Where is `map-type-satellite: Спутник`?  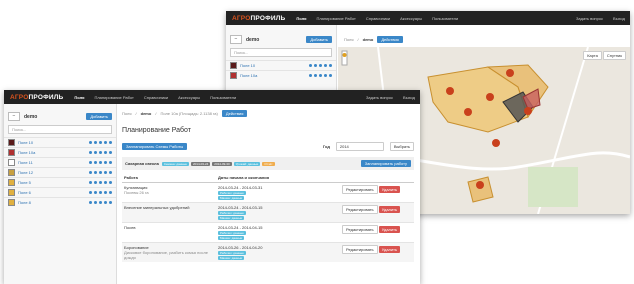
map-type-satellite: Спутник is located at coordinates (614, 55).